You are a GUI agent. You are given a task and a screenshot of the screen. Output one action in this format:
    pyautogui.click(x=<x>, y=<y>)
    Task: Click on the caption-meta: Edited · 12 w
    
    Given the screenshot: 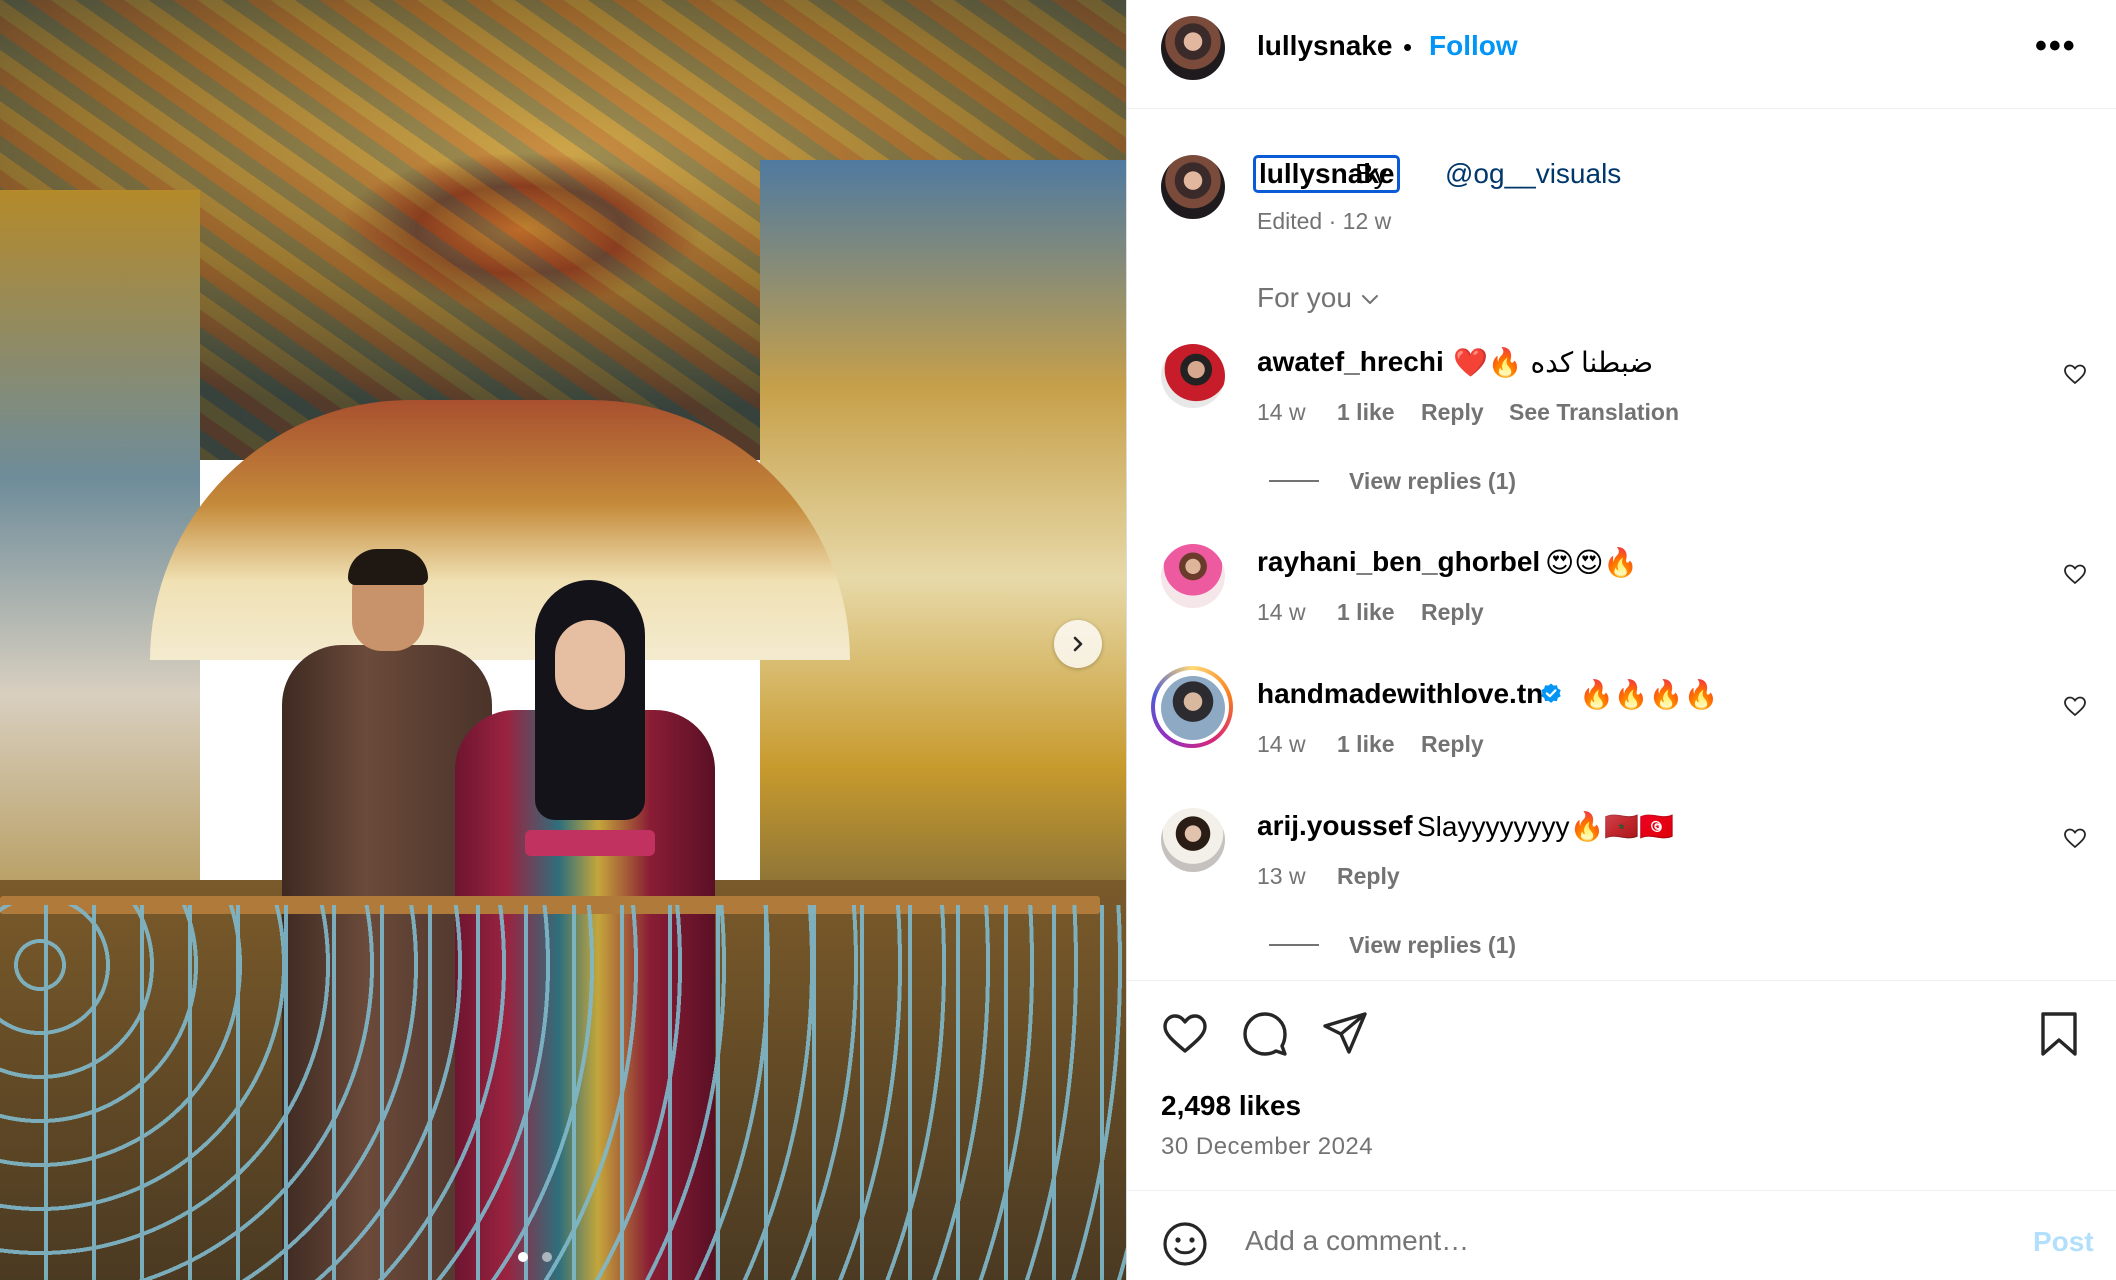 What is the action you would take?
    pyautogui.click(x=1324, y=221)
    